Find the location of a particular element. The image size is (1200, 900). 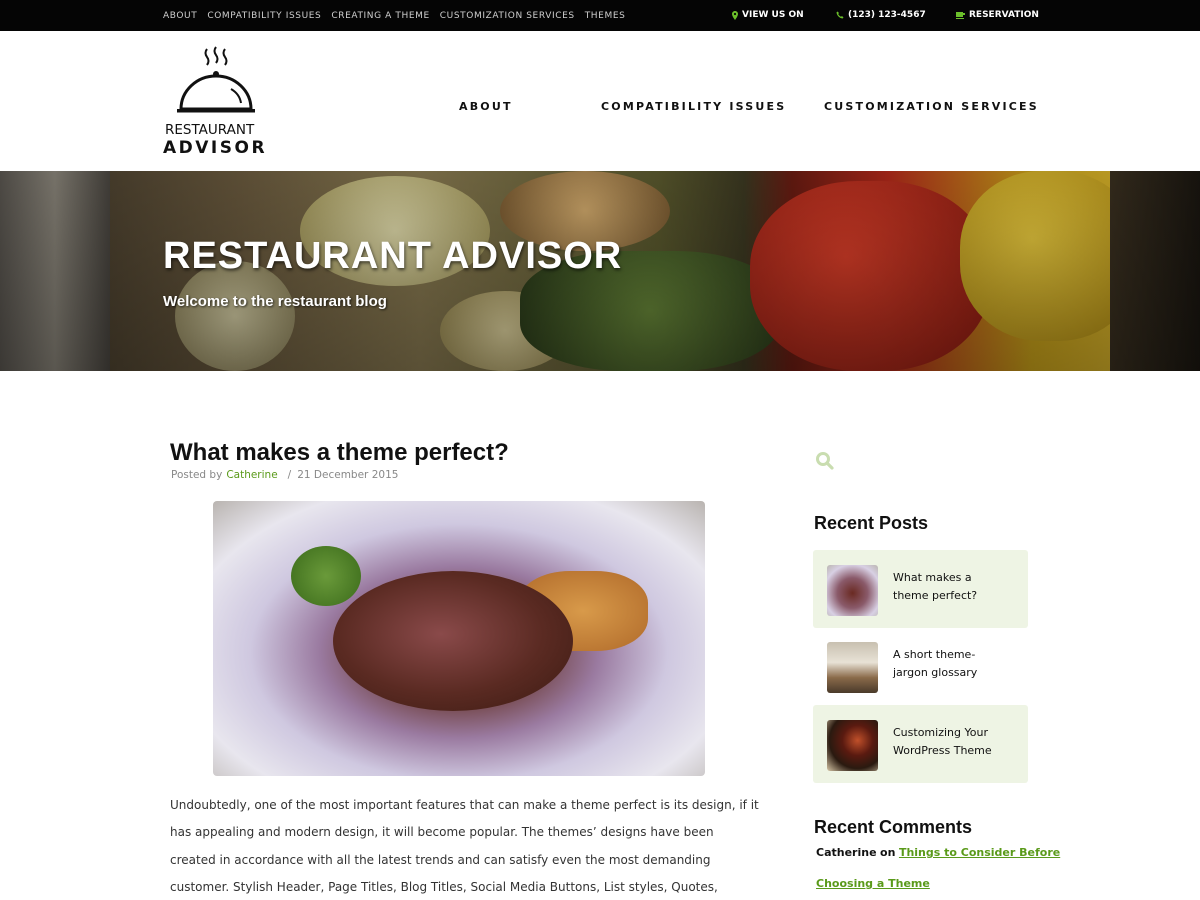

image-broccoli is located at coordinates (326, 576).